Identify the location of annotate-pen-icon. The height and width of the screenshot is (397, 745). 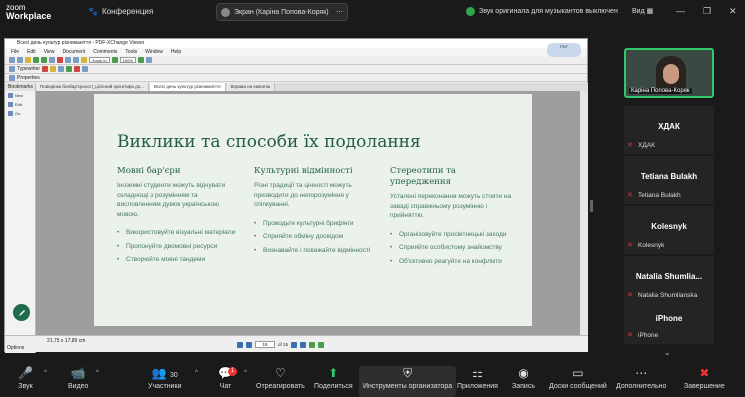
(21, 312).